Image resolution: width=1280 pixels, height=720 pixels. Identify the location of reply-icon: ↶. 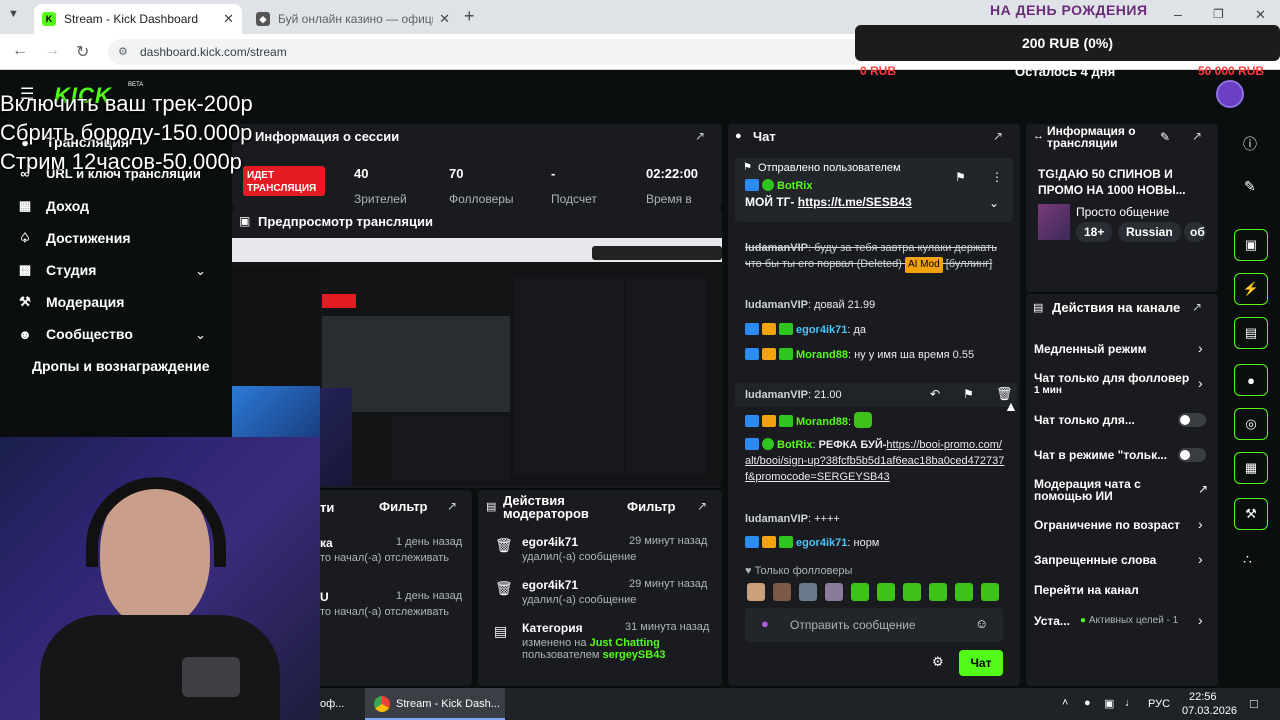
(935, 394).